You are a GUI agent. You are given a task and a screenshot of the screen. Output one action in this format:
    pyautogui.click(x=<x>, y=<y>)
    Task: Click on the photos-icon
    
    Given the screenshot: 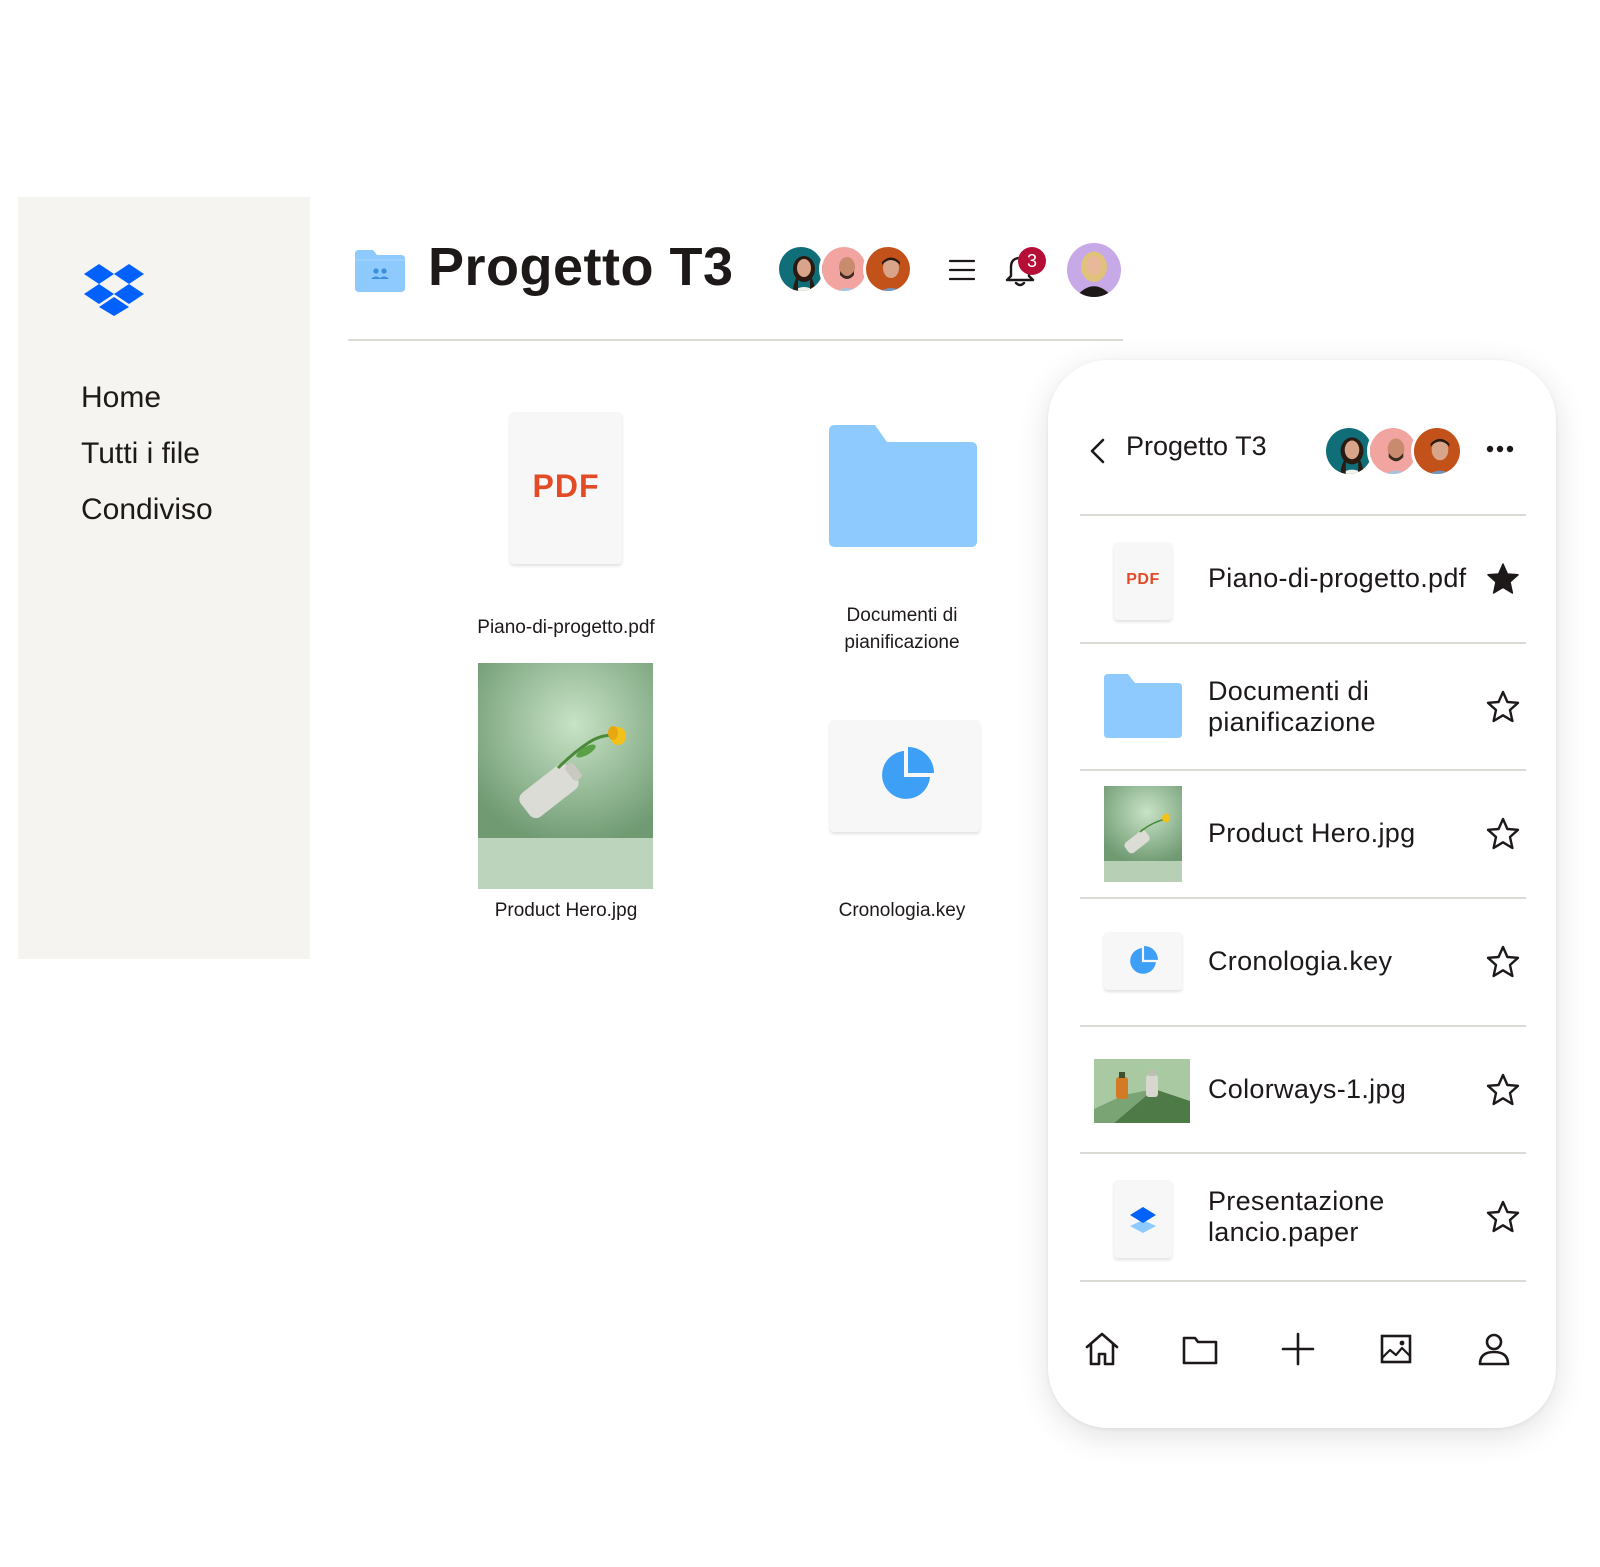 What is the action you would take?
    pyautogui.click(x=1396, y=1349)
    